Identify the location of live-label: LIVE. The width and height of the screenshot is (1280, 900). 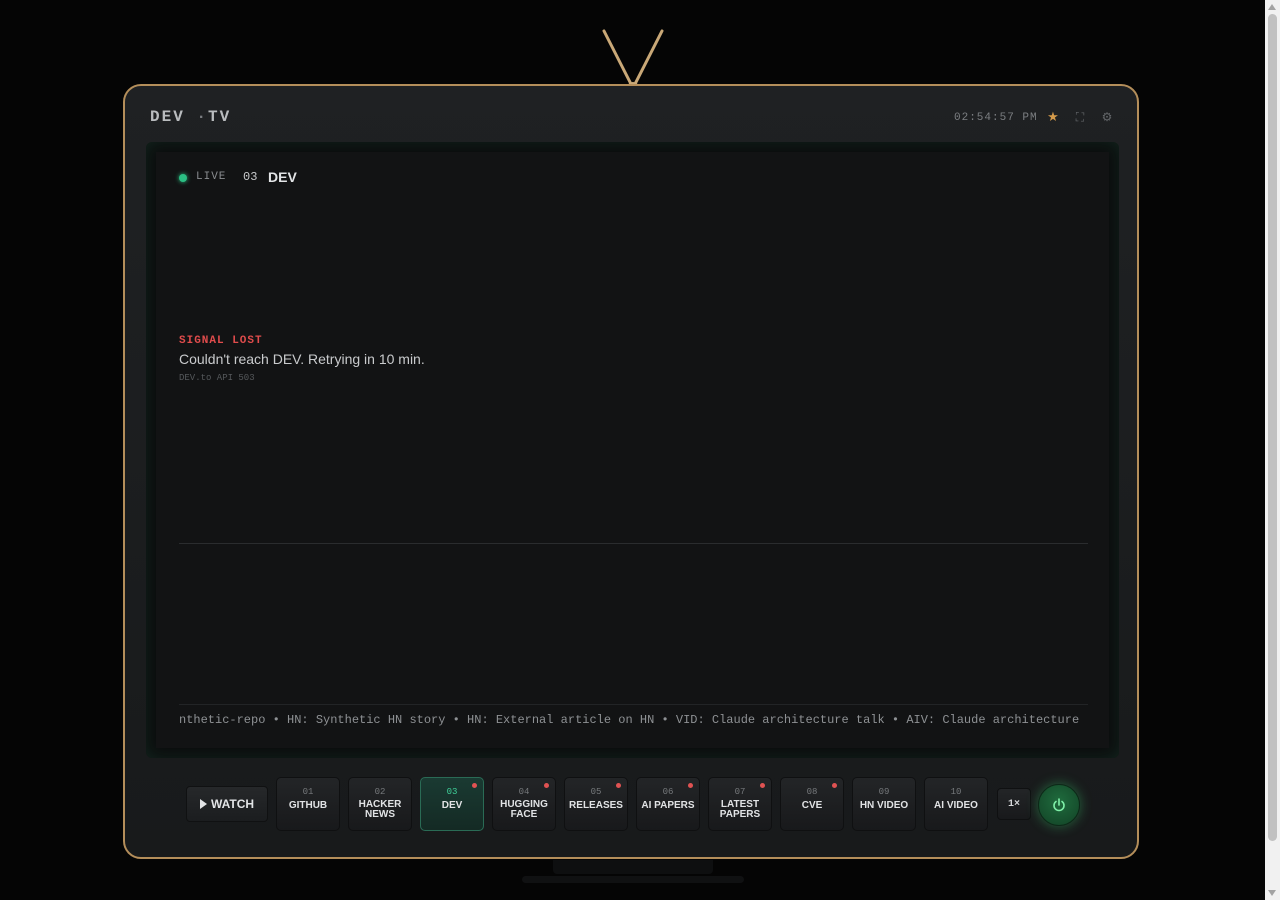
(211, 177).